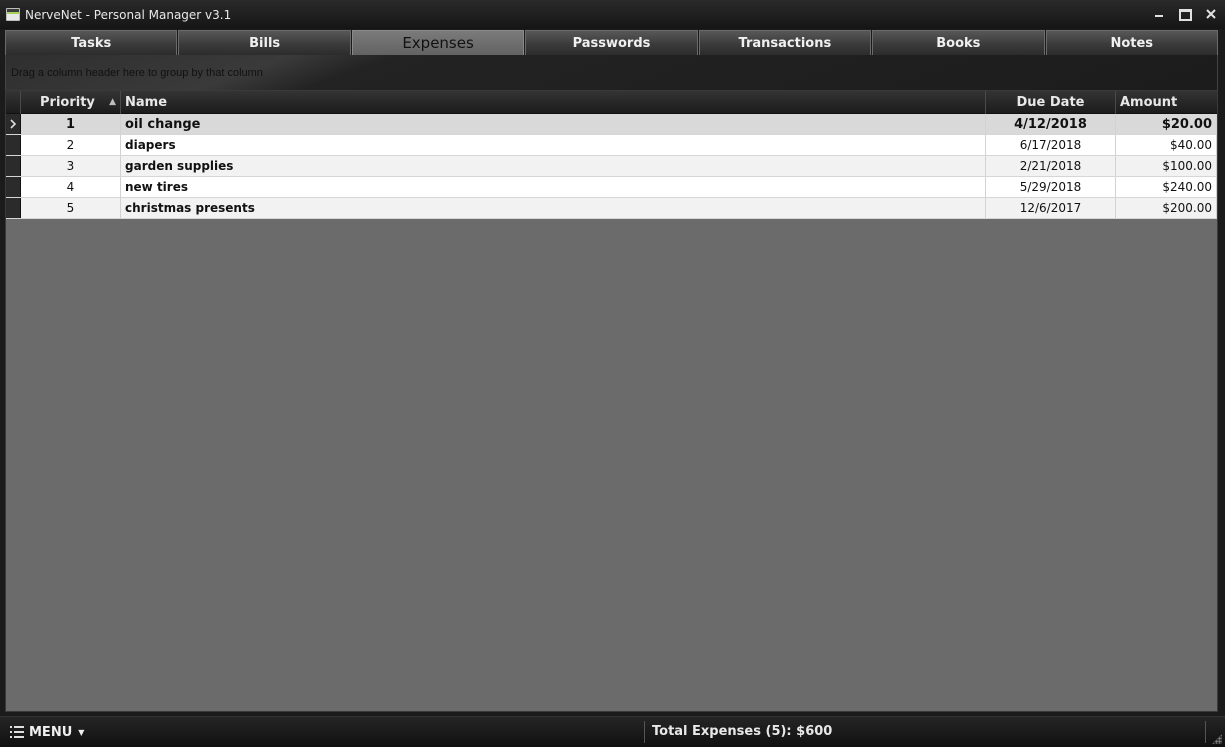 This screenshot has height=747, width=1225. I want to click on window-title: NerveNet - Personal Manager v3.1, so click(128, 14).